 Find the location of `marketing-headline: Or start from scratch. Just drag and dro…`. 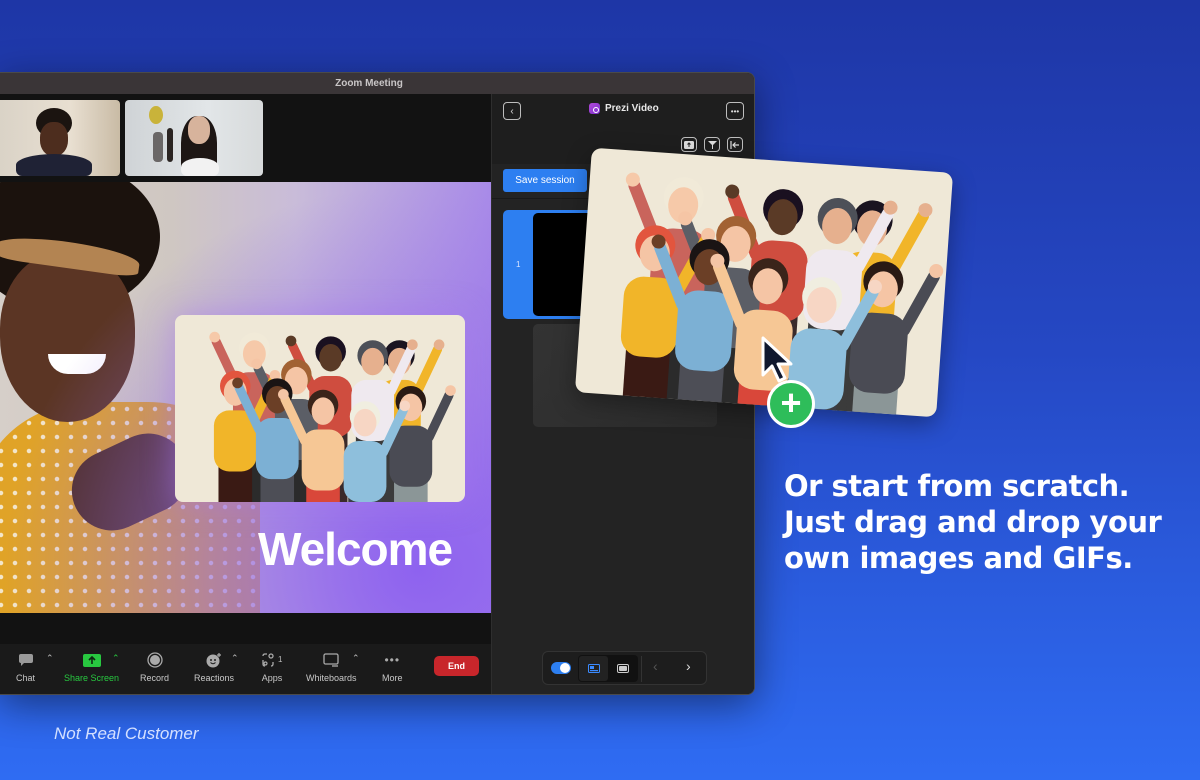

marketing-headline: Or start from scratch. Just drag and dro… is located at coordinates (973, 522).